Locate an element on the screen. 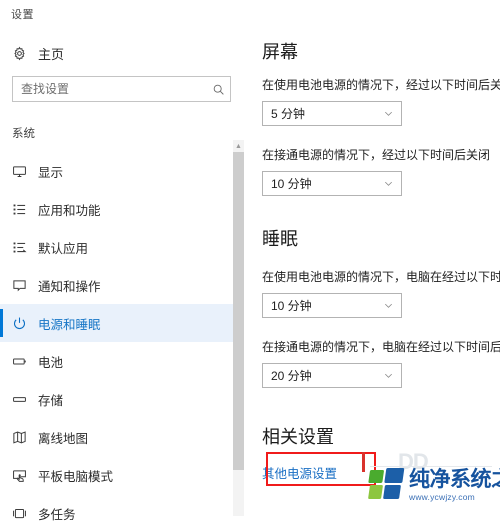 The image size is (500, 532). sidebar-item-label: 电源和睡眠 is located at coordinates (69, 324).